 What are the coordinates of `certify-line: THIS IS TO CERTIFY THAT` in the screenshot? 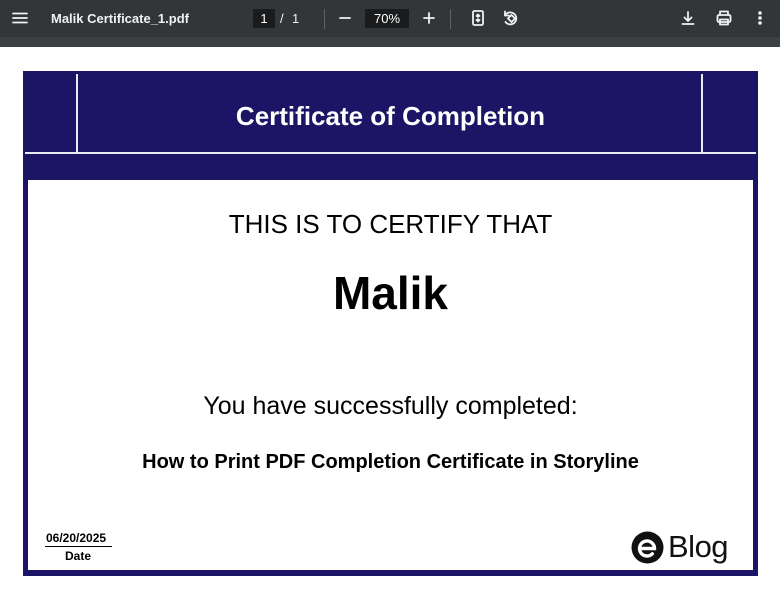 It's located at (390, 224).